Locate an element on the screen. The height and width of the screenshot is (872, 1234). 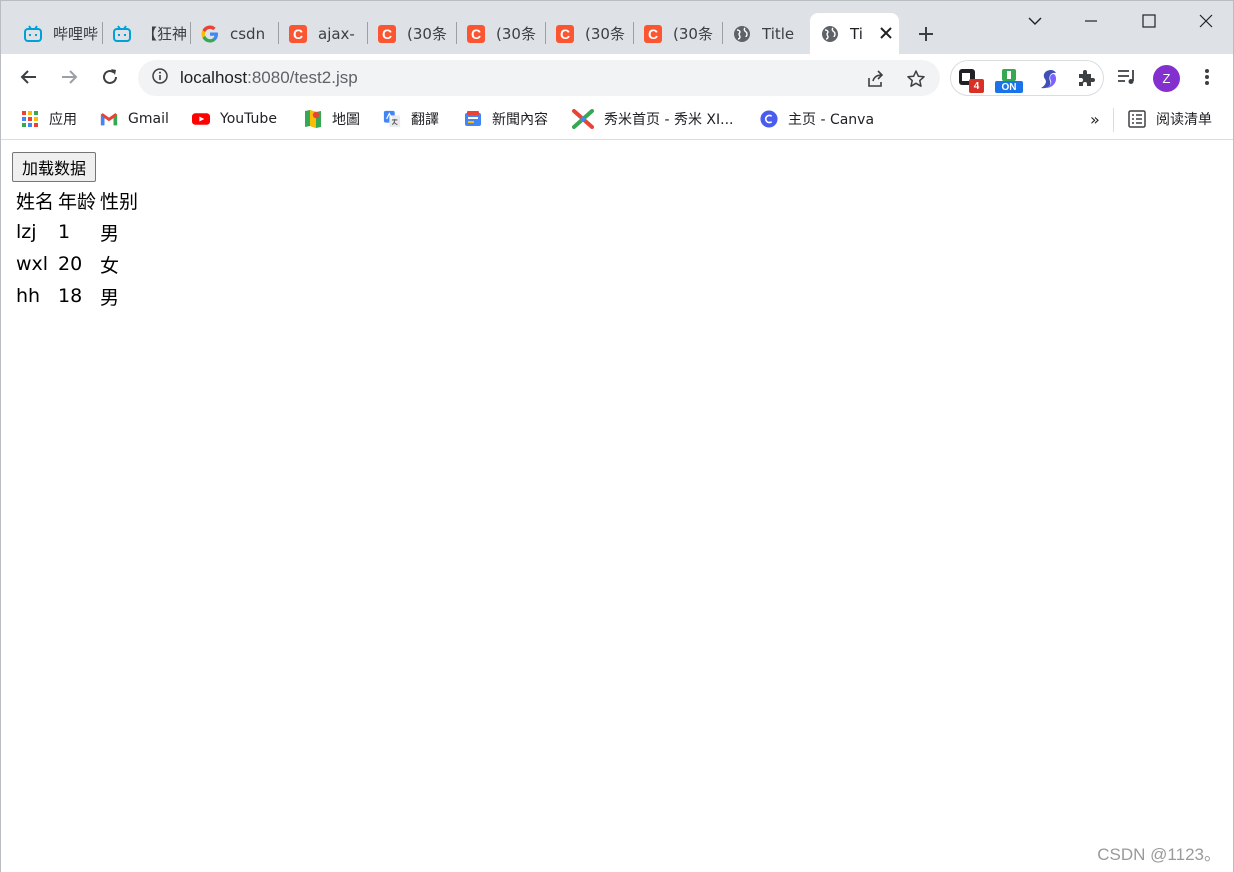
arrow-left-icon is located at coordinates (28, 77).